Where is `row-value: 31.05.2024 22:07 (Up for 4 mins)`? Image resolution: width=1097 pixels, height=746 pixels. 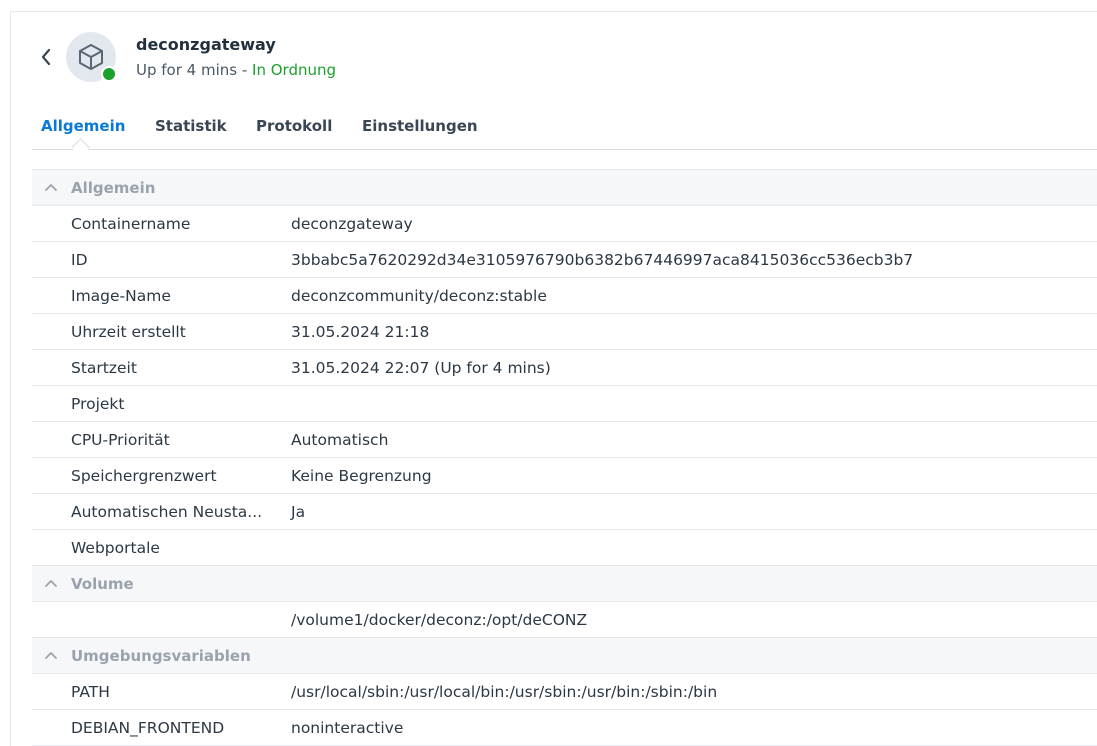
row-value: 31.05.2024 22:07 (Up for 4 mins) is located at coordinates (421, 368).